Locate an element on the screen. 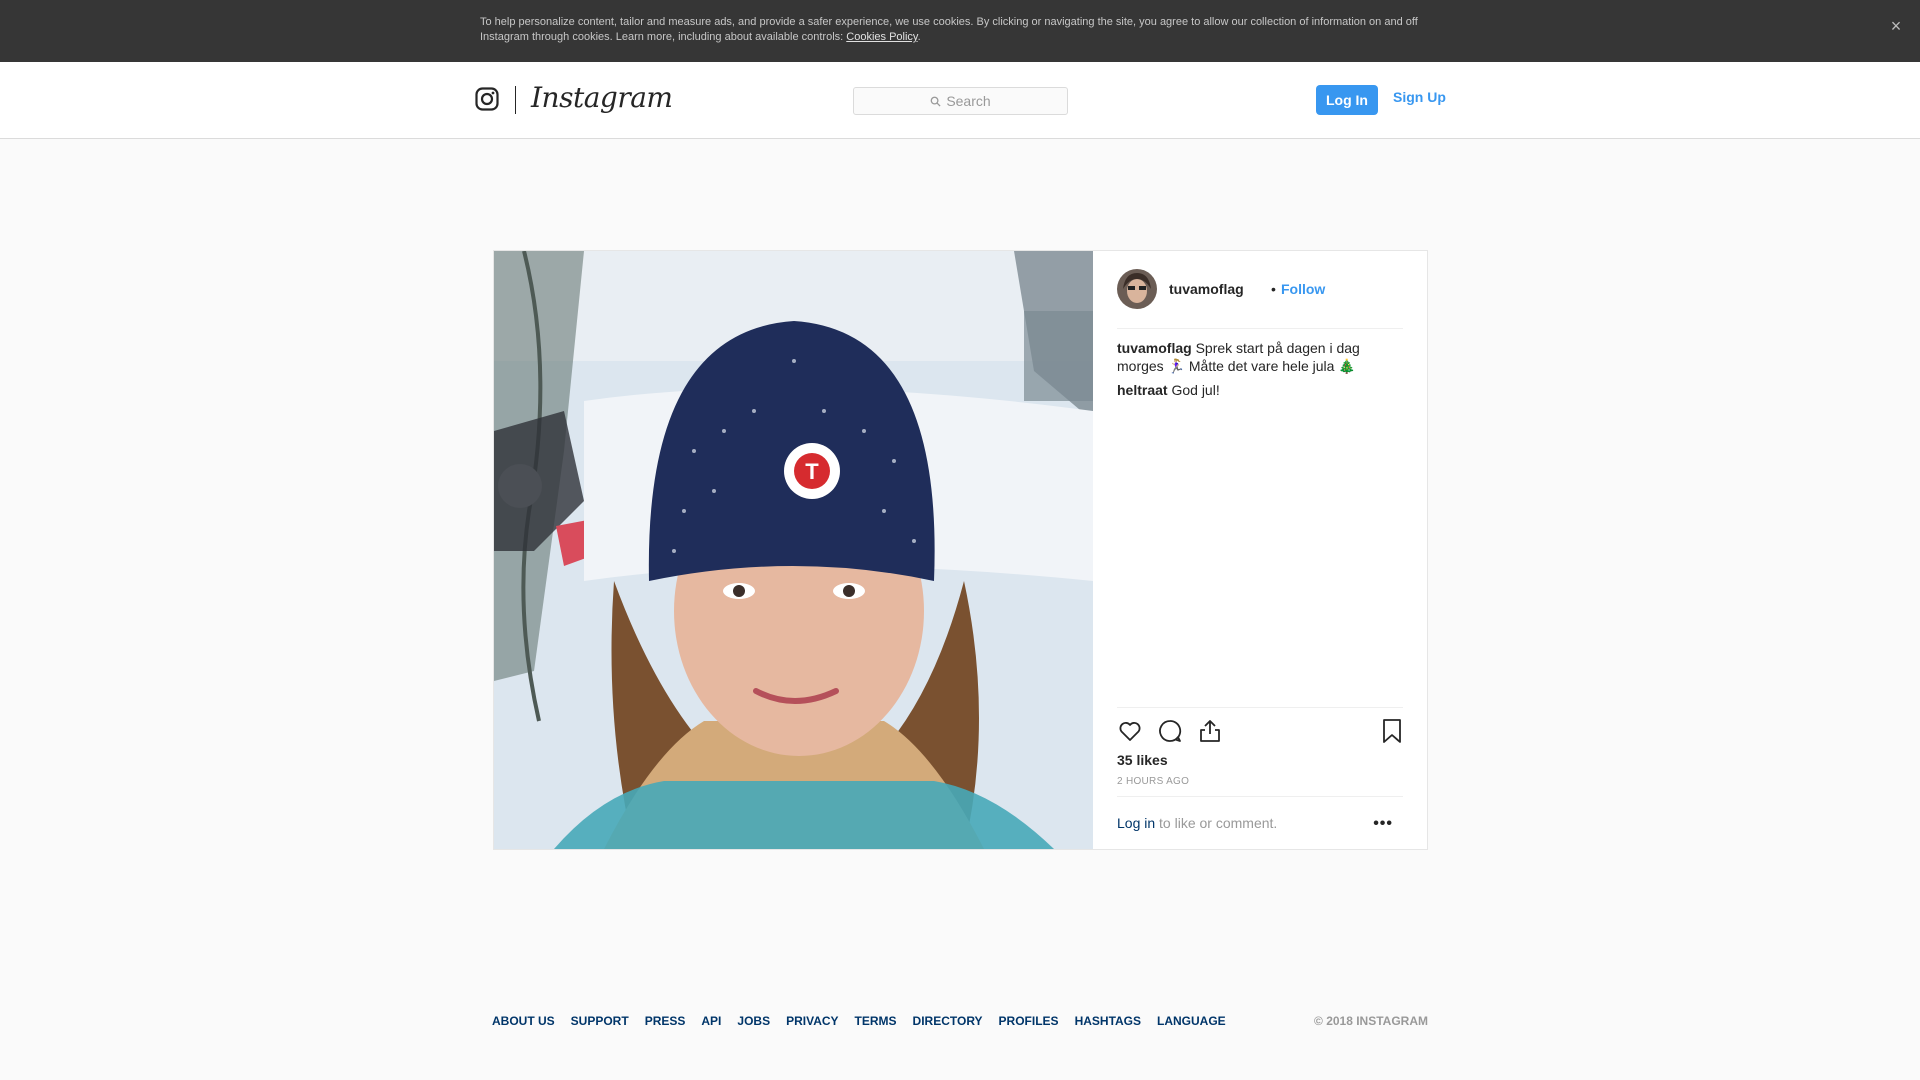 The width and height of the screenshot is (1920, 1080). comment-username: tuvamoflag is located at coordinates (1154, 348).